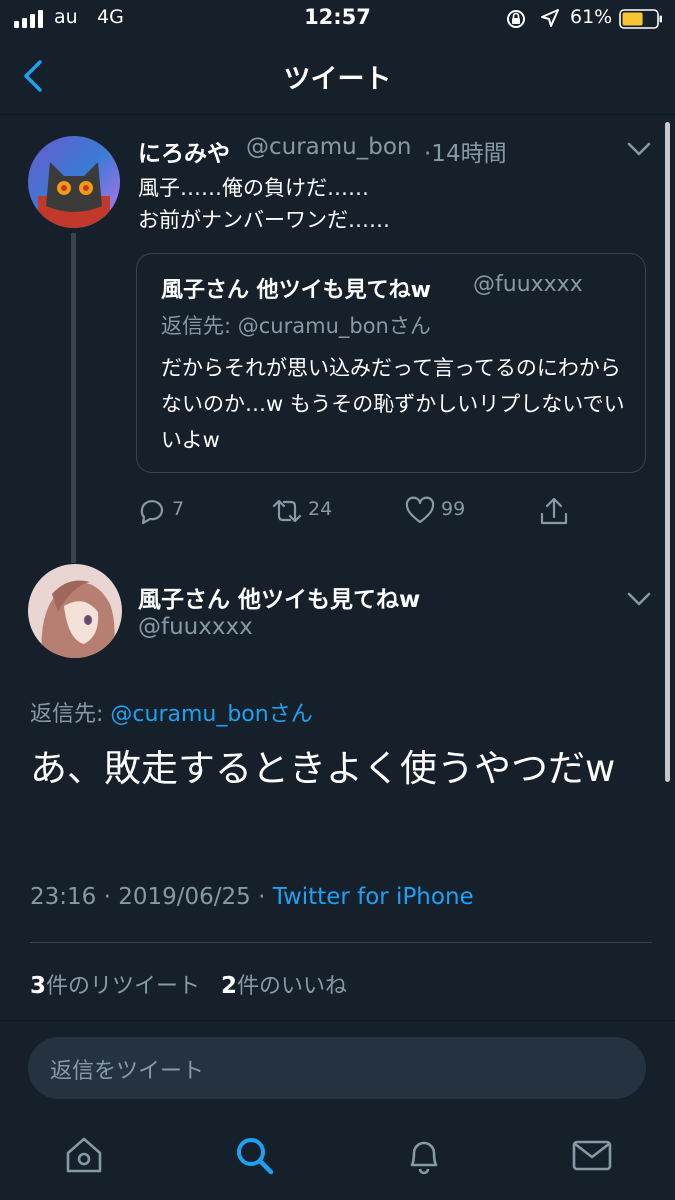 This screenshot has height=1200, width=675. What do you see at coordinates (592, 1155) in the screenshot?
I see `messages-icon` at bounding box center [592, 1155].